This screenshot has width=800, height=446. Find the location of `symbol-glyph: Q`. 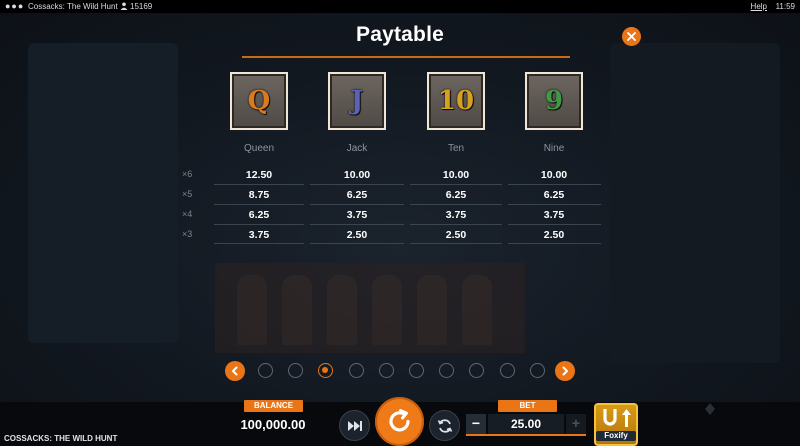

symbol-glyph: Q is located at coordinates (259, 101).